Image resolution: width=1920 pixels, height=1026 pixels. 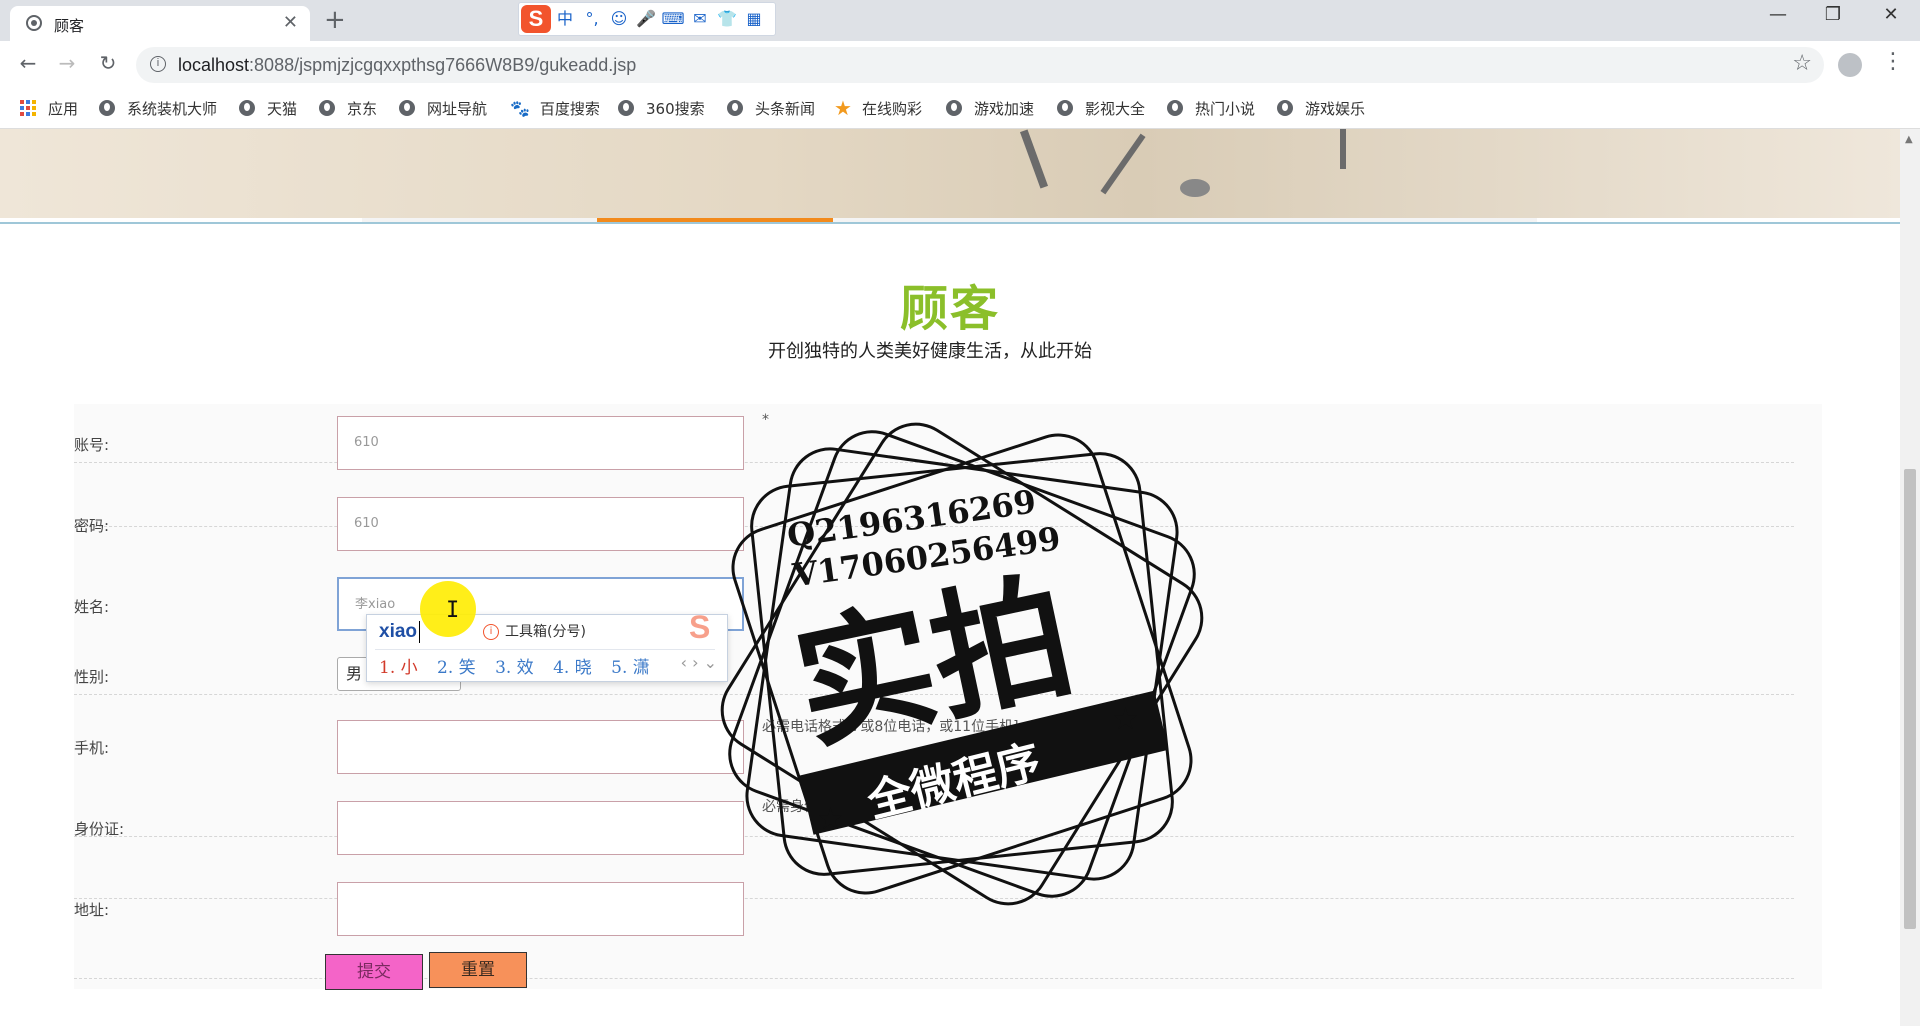 I want to click on bookmark-item: 360搜索, so click(x=661, y=108).